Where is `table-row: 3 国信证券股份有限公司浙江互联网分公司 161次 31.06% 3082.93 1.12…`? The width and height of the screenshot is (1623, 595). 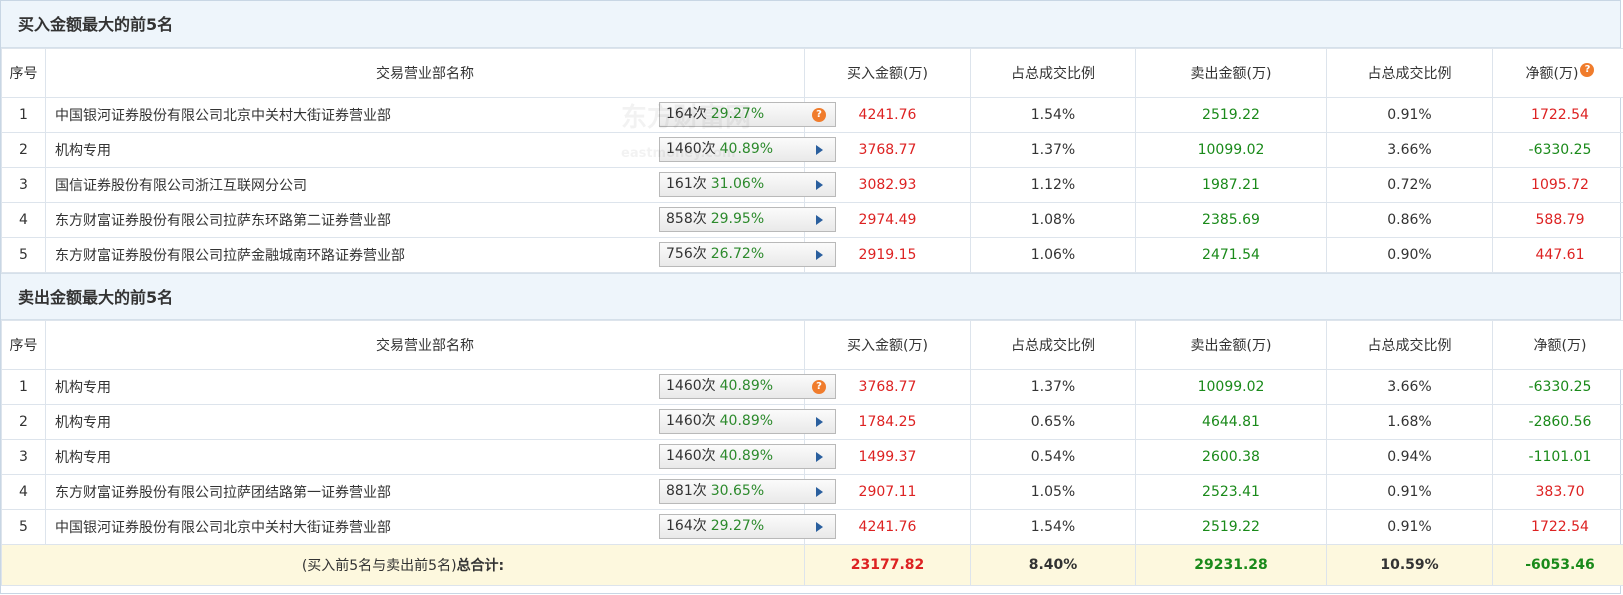 table-row: 3 国信证券股份有限公司浙江互联网分公司 161次 31.06% 3082.93 1.12… is located at coordinates (812, 185).